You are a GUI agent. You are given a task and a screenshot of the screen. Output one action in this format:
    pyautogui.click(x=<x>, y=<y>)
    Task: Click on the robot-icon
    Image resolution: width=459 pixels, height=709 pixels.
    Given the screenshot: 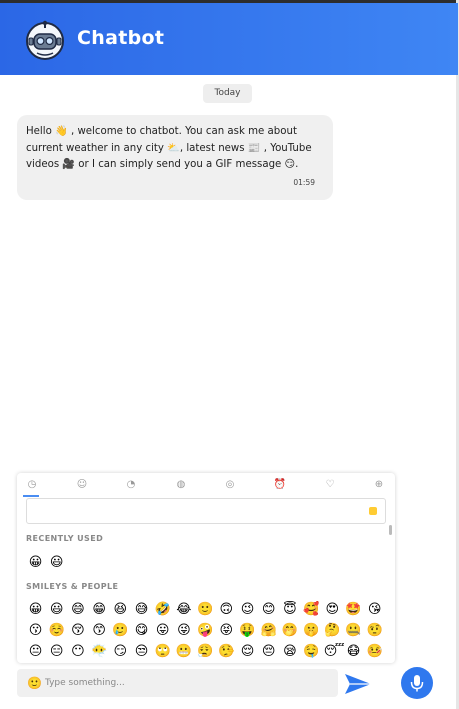 What is the action you would take?
    pyautogui.click(x=45, y=40)
    